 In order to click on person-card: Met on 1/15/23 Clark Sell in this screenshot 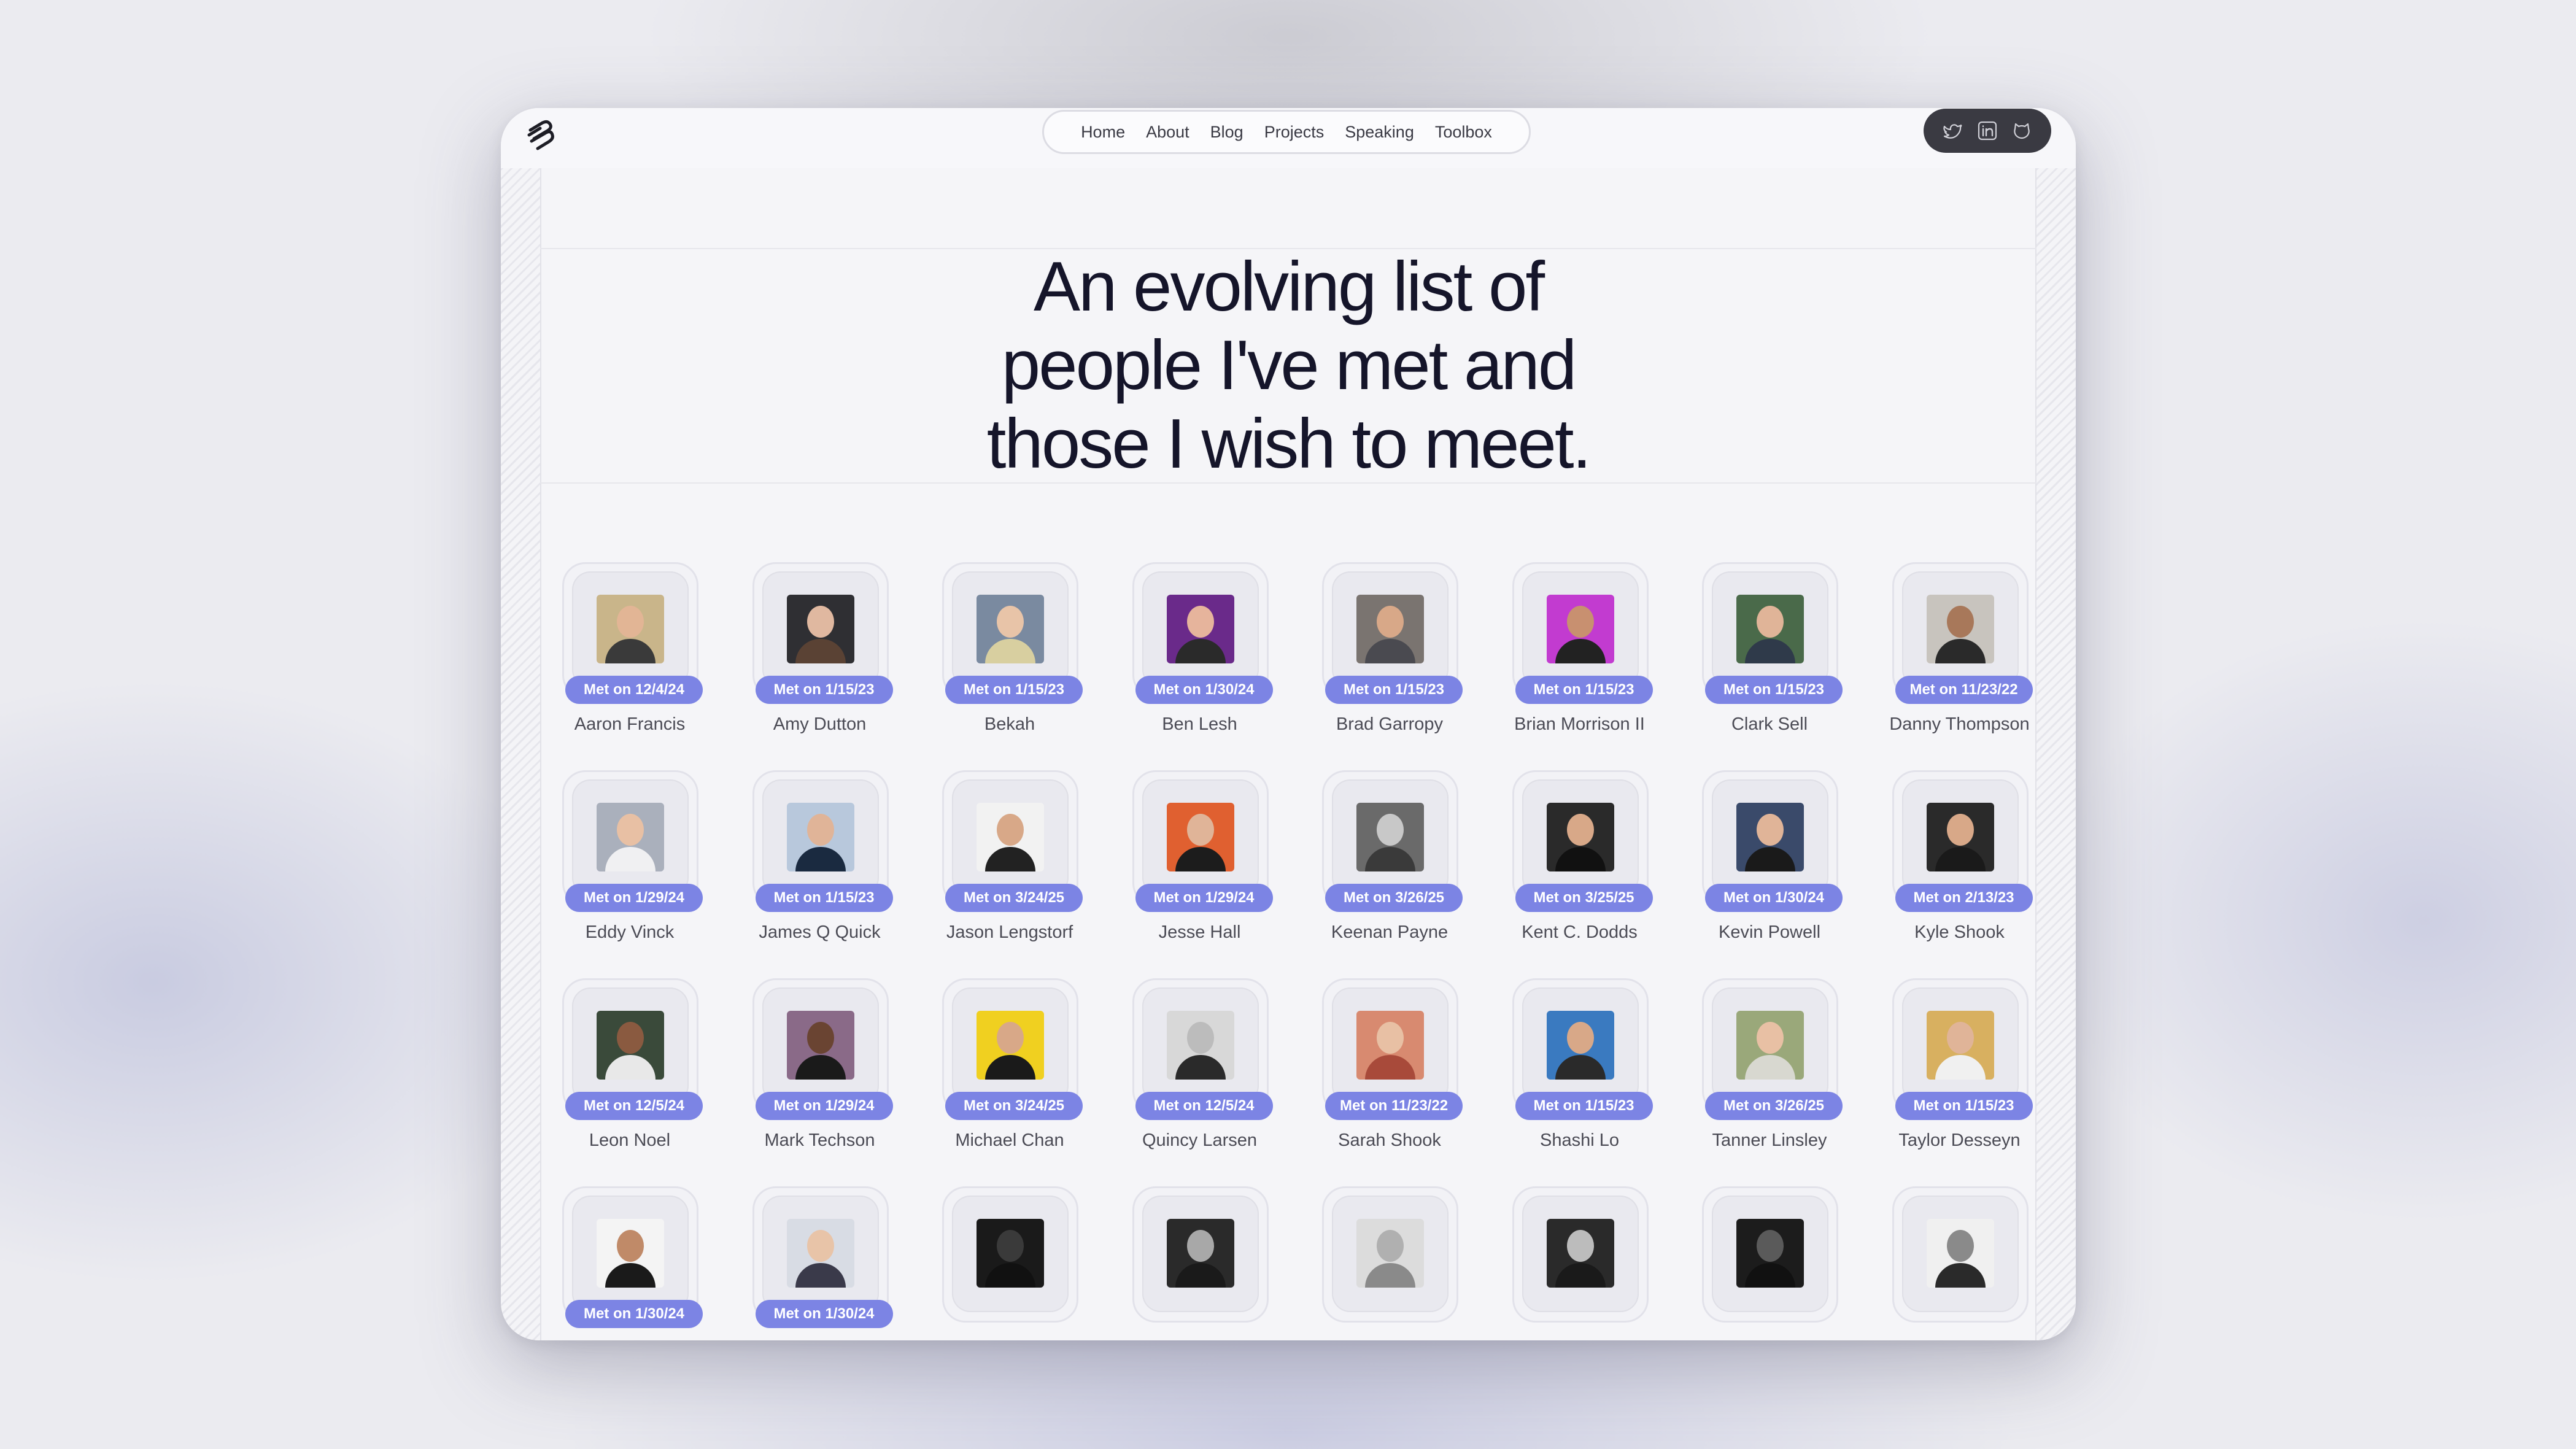, I will do `click(1766, 648)`.